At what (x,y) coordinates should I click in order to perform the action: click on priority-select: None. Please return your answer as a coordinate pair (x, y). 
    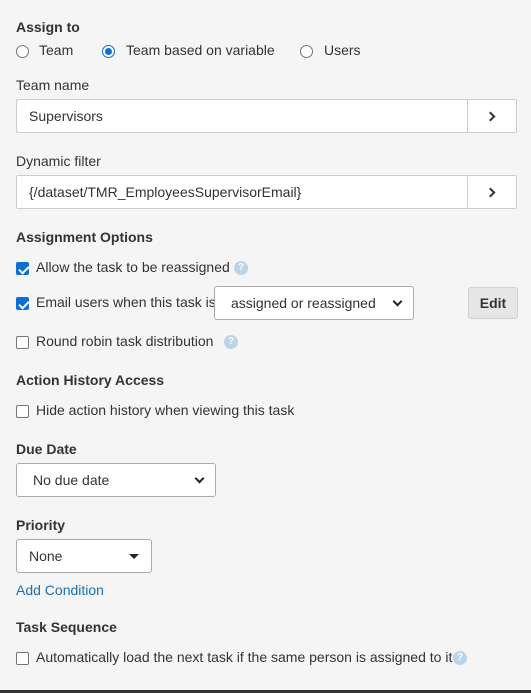
    Looking at the image, I should click on (84, 556).